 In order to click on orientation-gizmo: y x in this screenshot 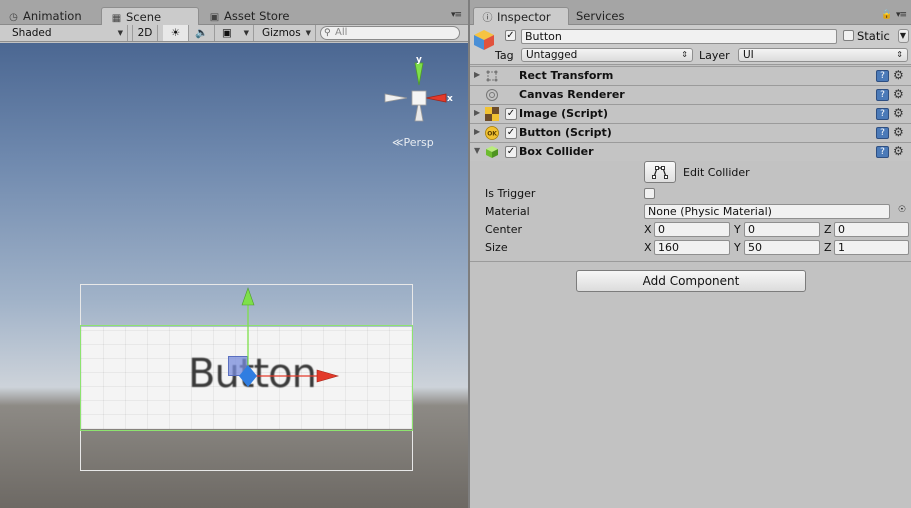, I will do `click(419, 93)`.